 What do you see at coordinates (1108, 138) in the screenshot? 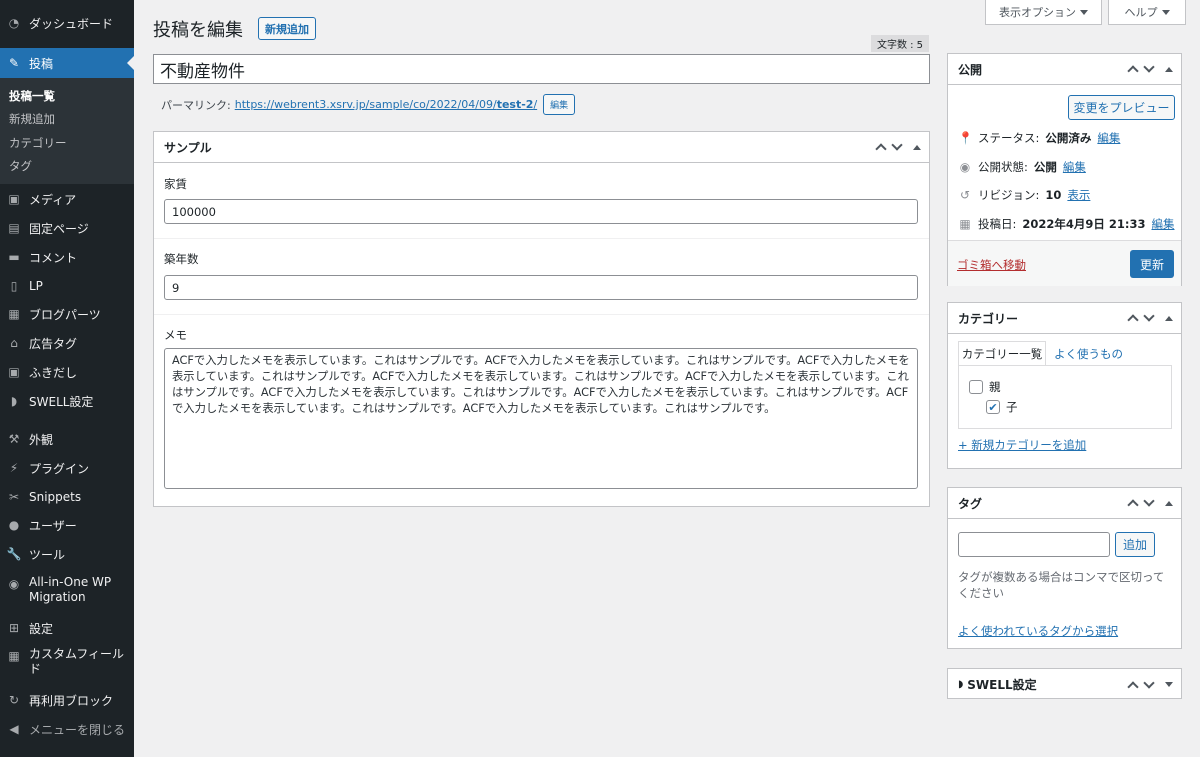
I see `status-edit-link: 編集` at bounding box center [1108, 138].